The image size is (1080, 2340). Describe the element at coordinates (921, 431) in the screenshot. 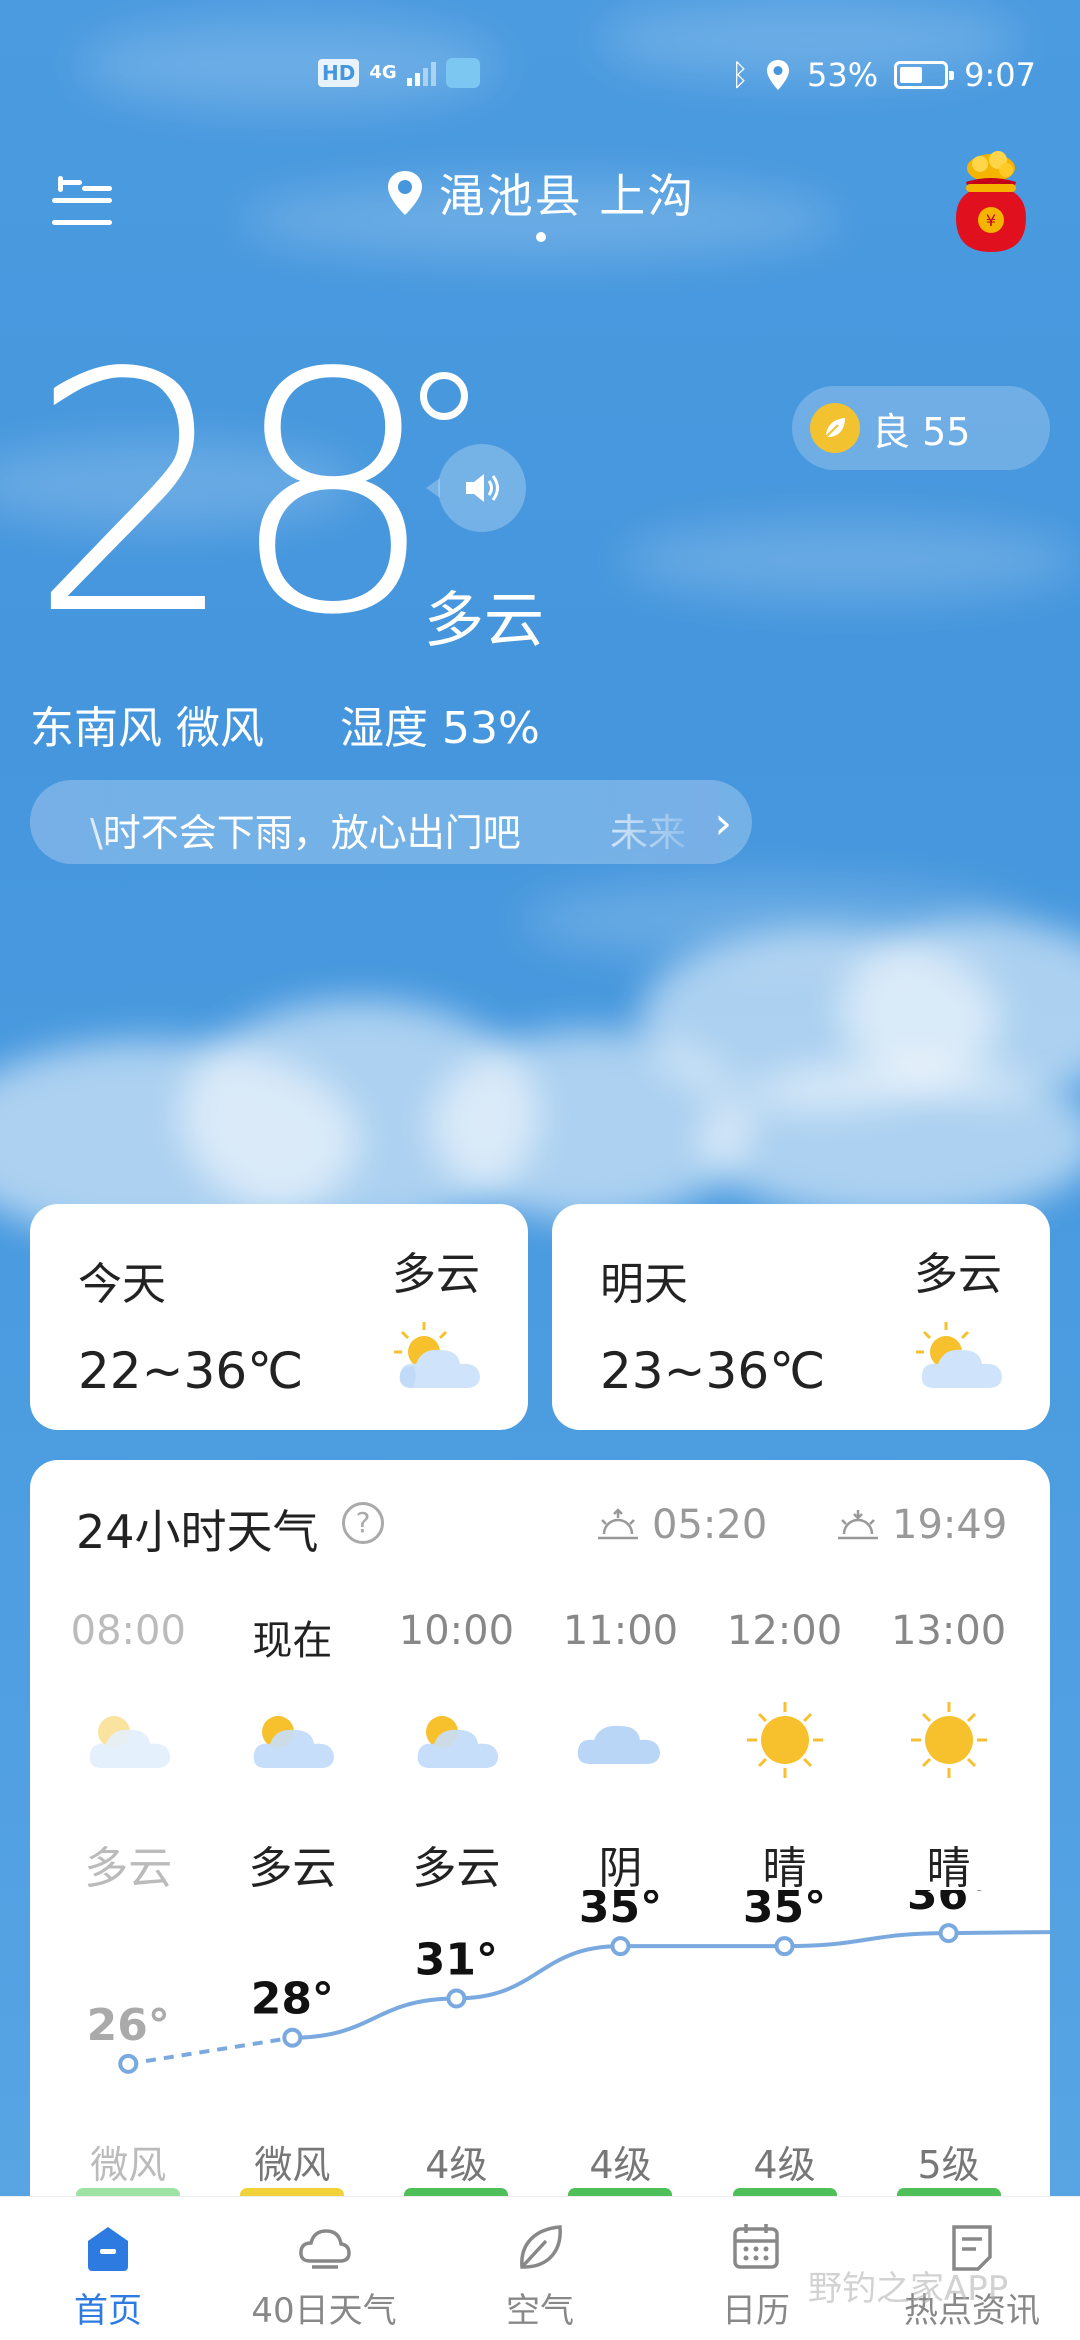

I see `aqi-value: 良 55` at that location.